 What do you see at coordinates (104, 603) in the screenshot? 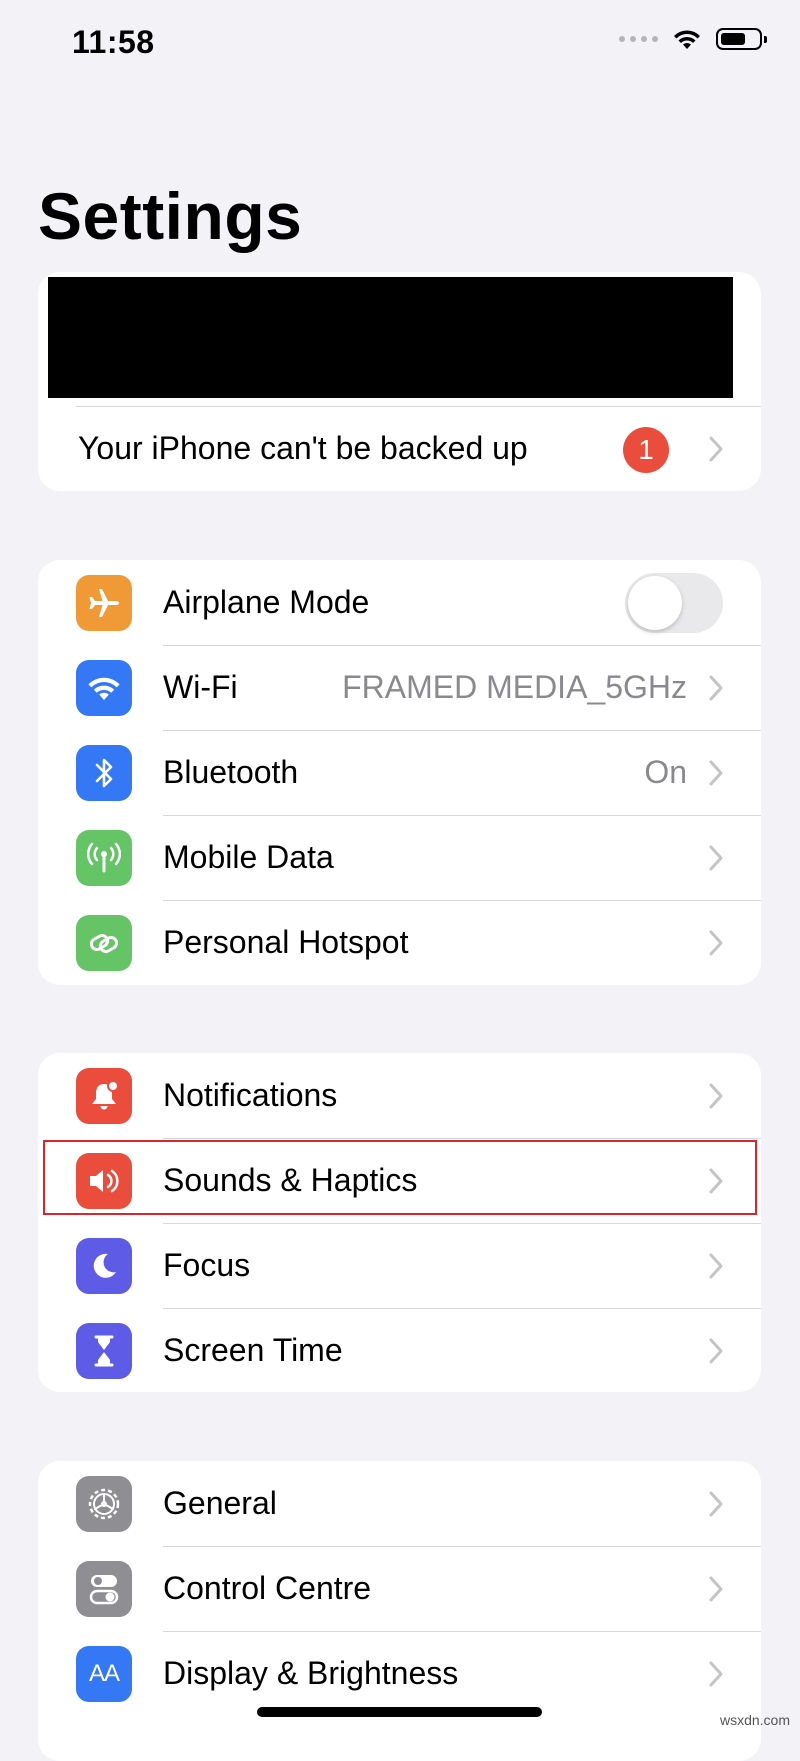
I see `airplane-icon` at bounding box center [104, 603].